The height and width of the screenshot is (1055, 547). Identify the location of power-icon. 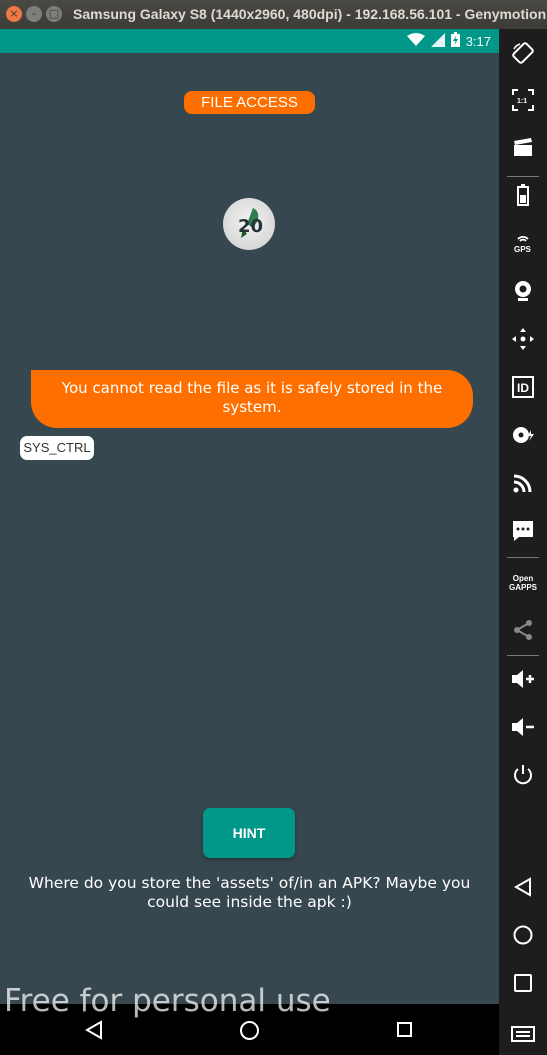
(523, 775).